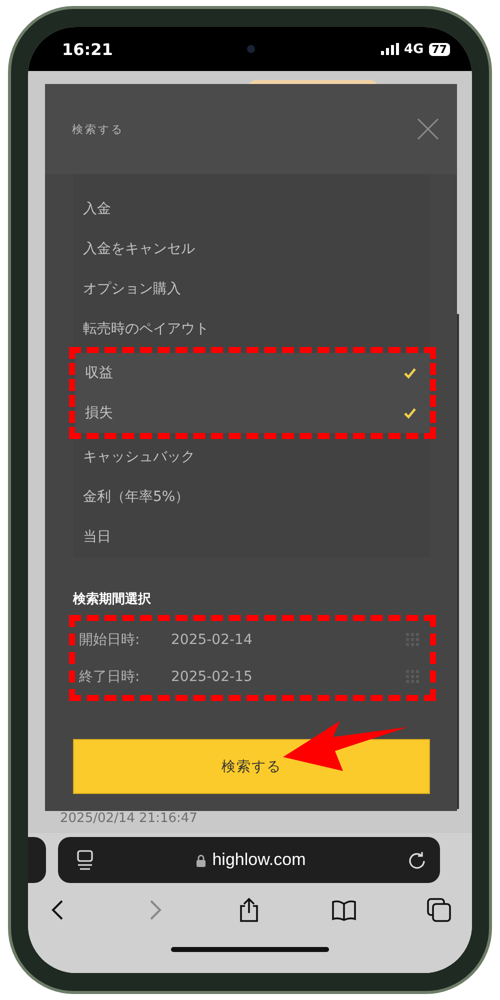 Image resolution: width=500 pixels, height=1000 pixels. I want to click on close-icon, so click(428, 129).